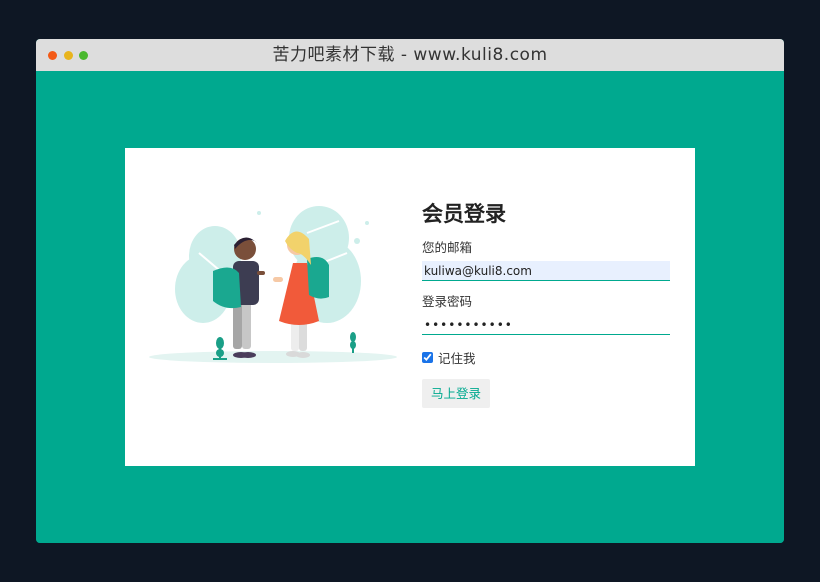 Image resolution: width=820 pixels, height=582 pixels. What do you see at coordinates (447, 301) in the screenshot?
I see `password-label: 登录密码` at bounding box center [447, 301].